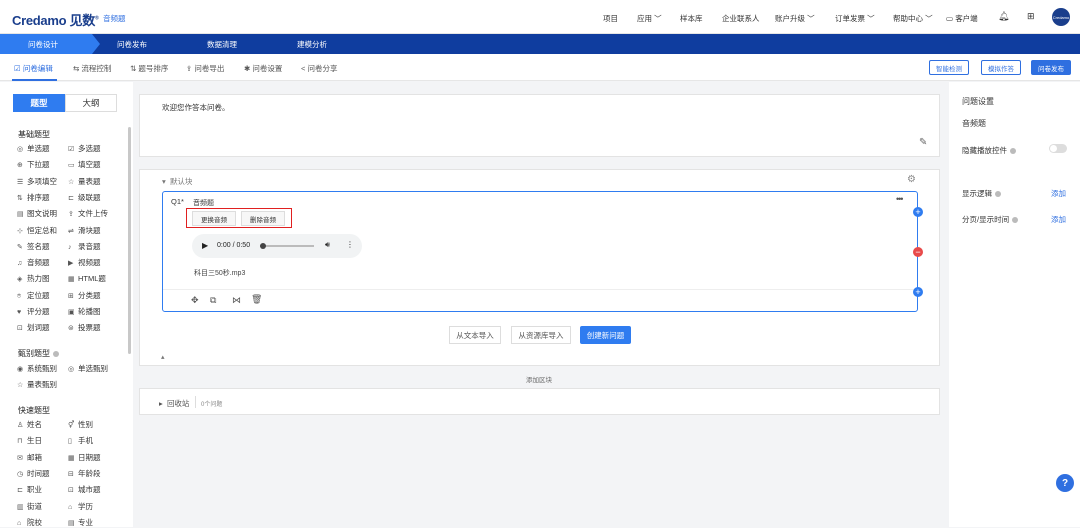 Image resolution: width=1080 pixels, height=528 pixels. I want to click on question-type-item: ⊏ 职业, so click(29, 489).